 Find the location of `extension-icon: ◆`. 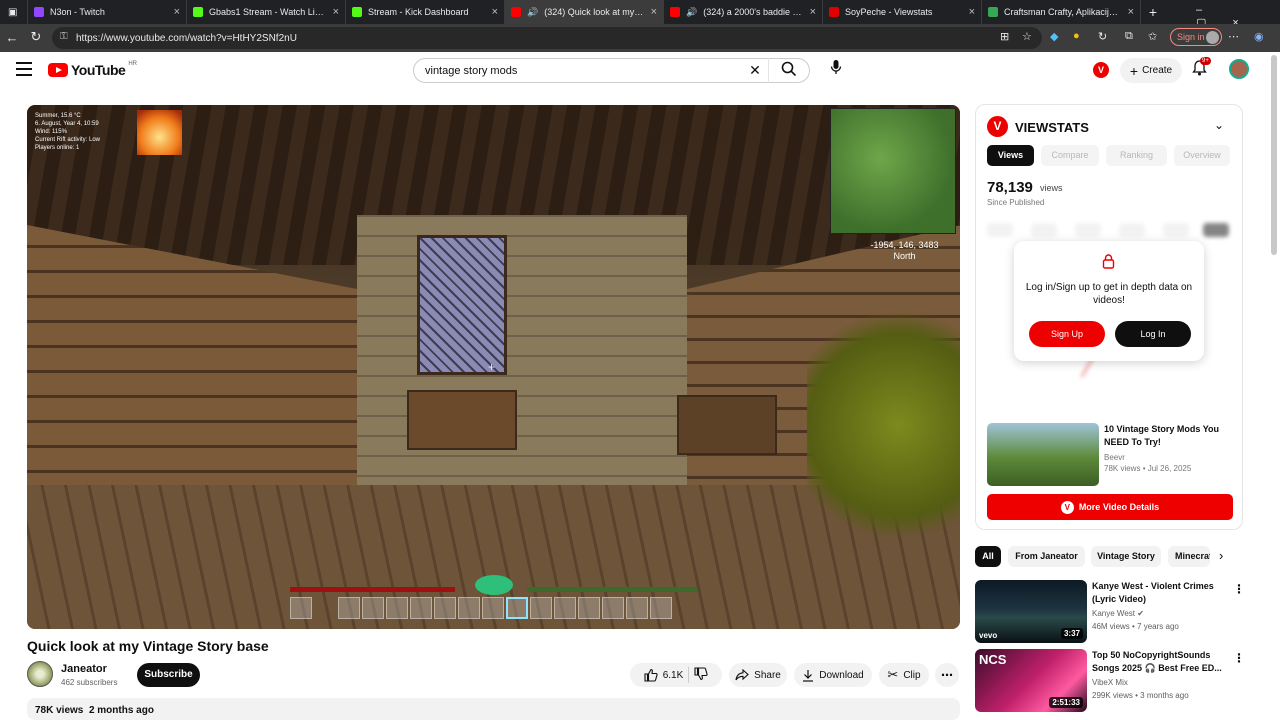

extension-icon: ◆ is located at coordinates (1054, 36).